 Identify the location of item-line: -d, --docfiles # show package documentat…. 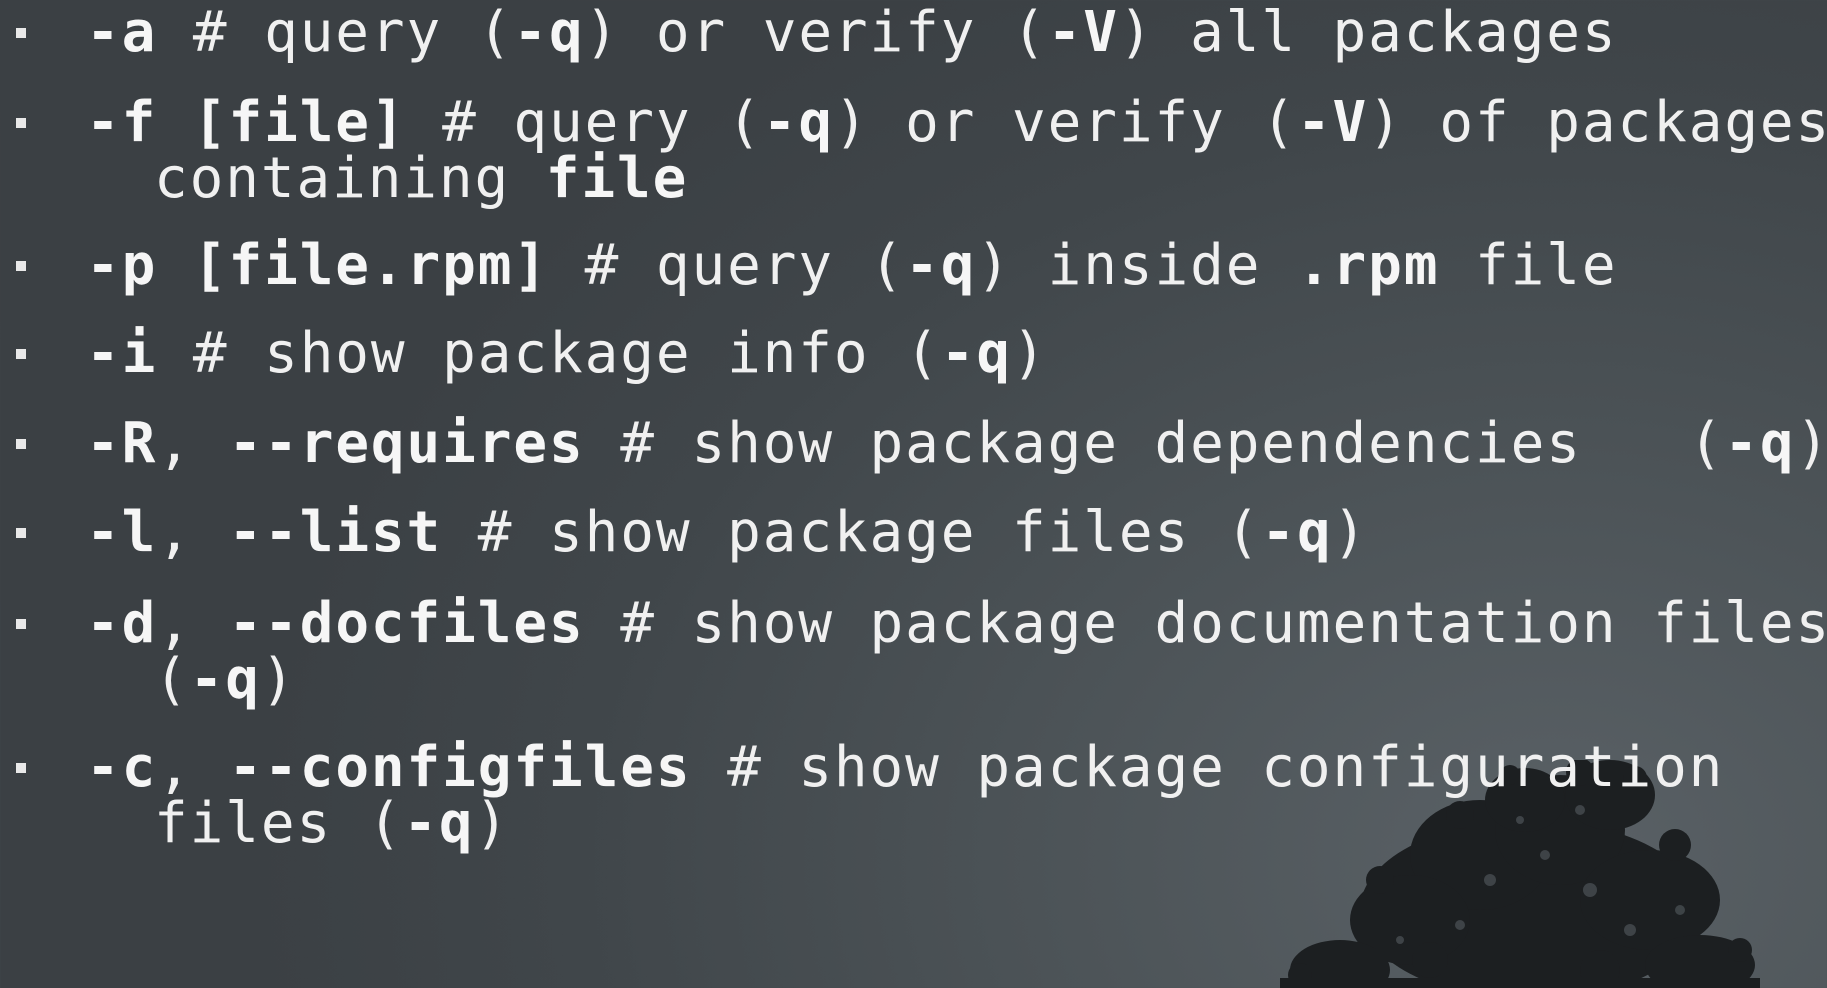
(956, 624).